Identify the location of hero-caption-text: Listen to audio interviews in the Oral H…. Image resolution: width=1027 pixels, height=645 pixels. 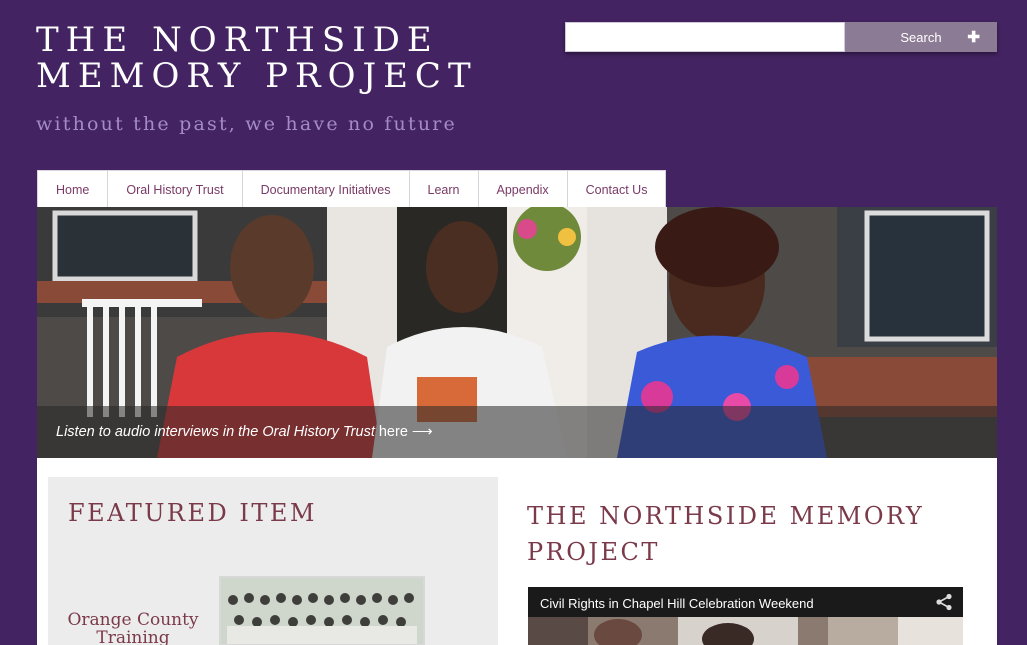
(215, 432).